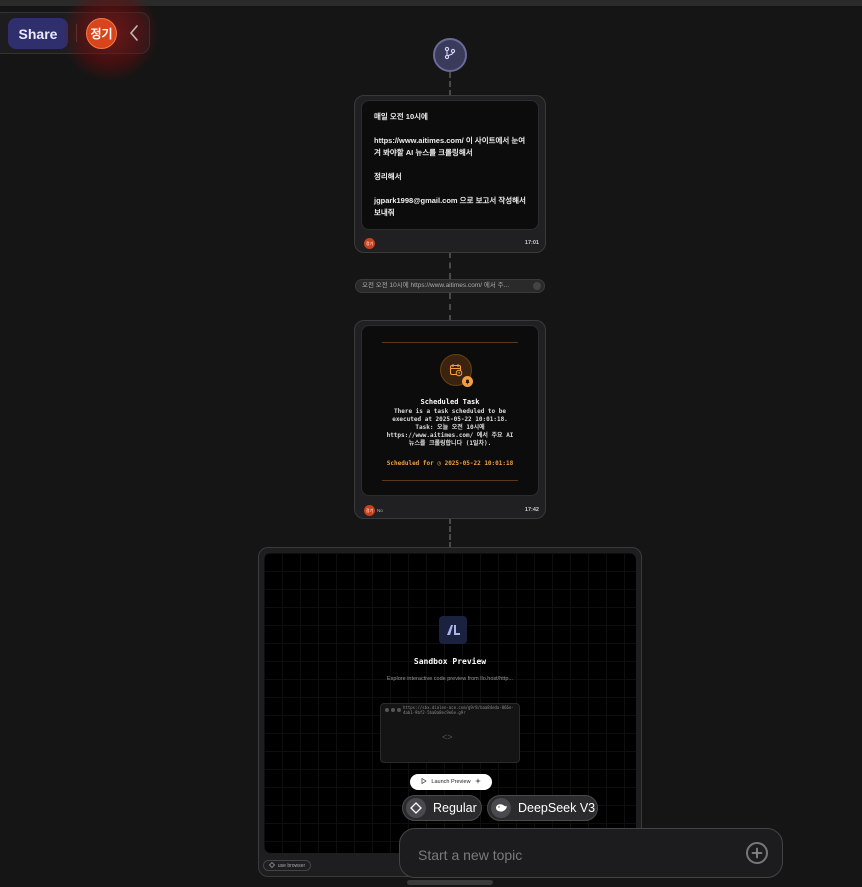  What do you see at coordinates (450, 882) in the screenshot?
I see `bottom-scroll-handle` at bounding box center [450, 882].